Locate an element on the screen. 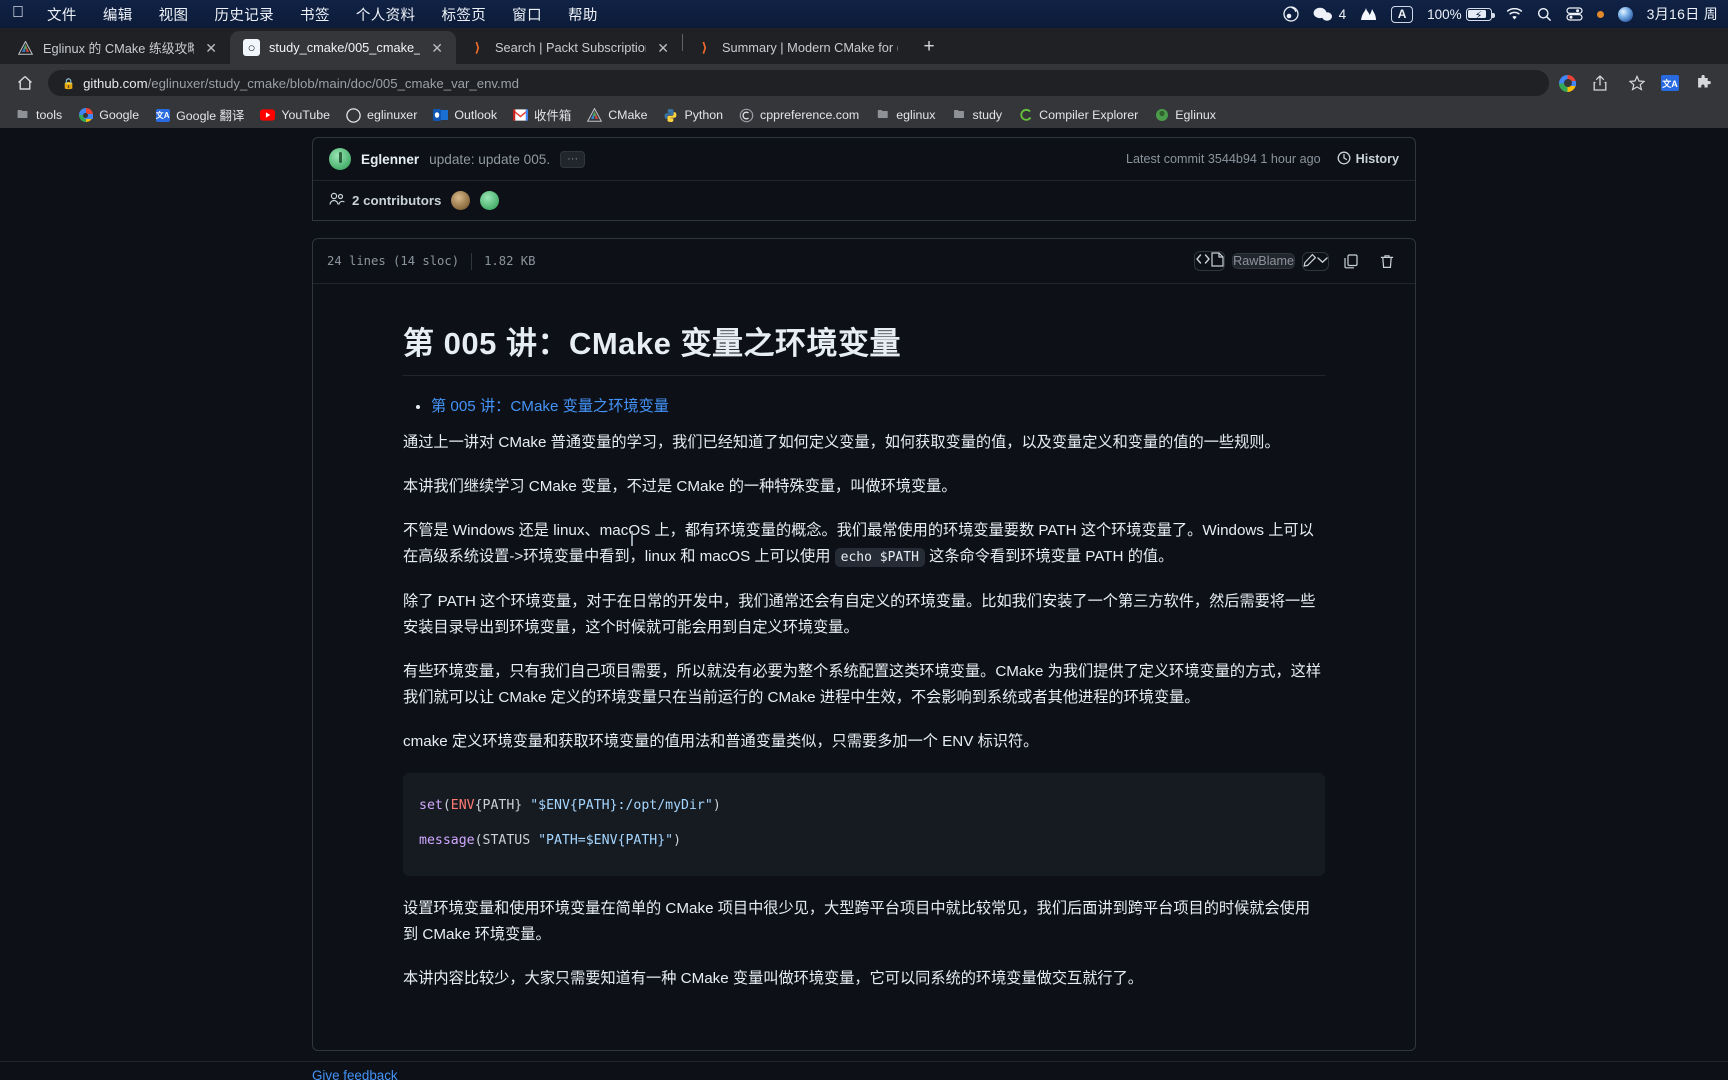 The image size is (1728, 1080). menu-item-6: 标签页 is located at coordinates (463, 14).